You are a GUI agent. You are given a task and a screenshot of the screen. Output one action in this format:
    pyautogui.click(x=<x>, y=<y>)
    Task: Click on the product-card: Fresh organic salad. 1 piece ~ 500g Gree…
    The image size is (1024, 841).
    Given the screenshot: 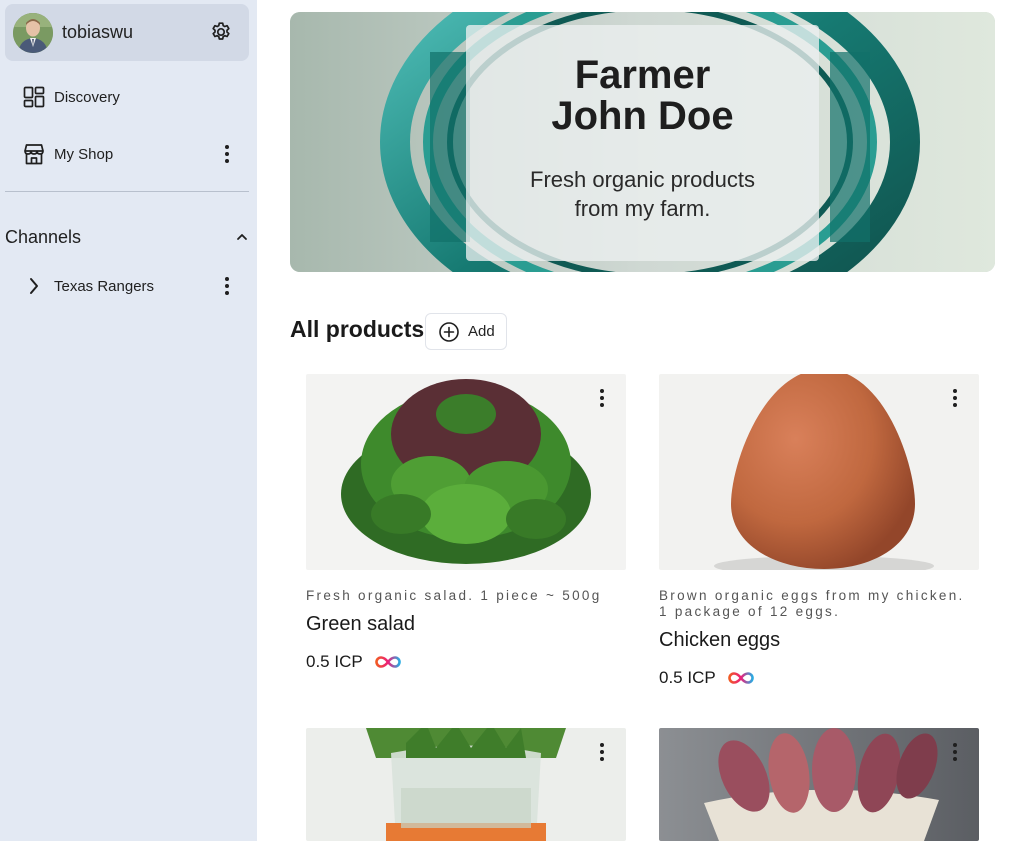 What is the action you would take?
    pyautogui.click(x=466, y=523)
    